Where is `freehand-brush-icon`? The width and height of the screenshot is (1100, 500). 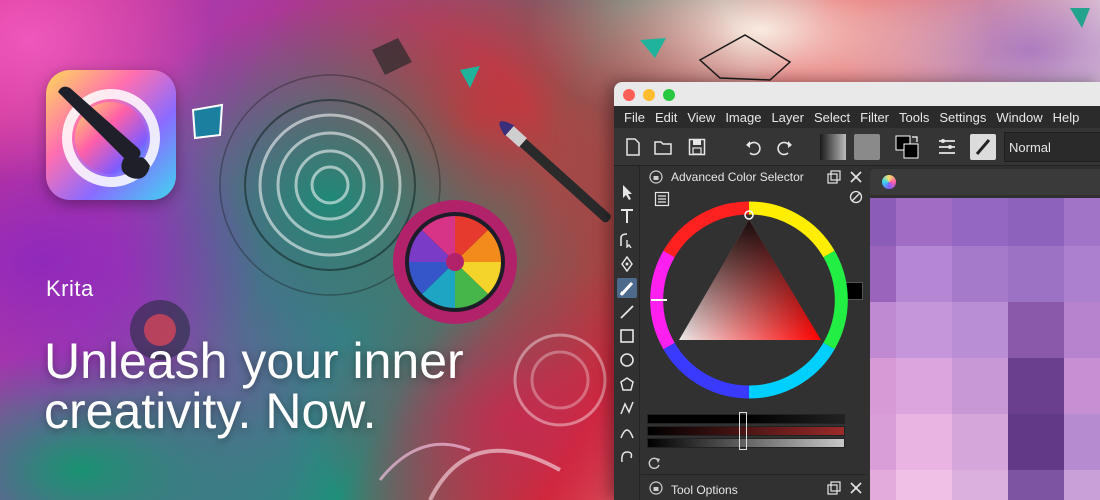 freehand-brush-icon is located at coordinates (627, 288).